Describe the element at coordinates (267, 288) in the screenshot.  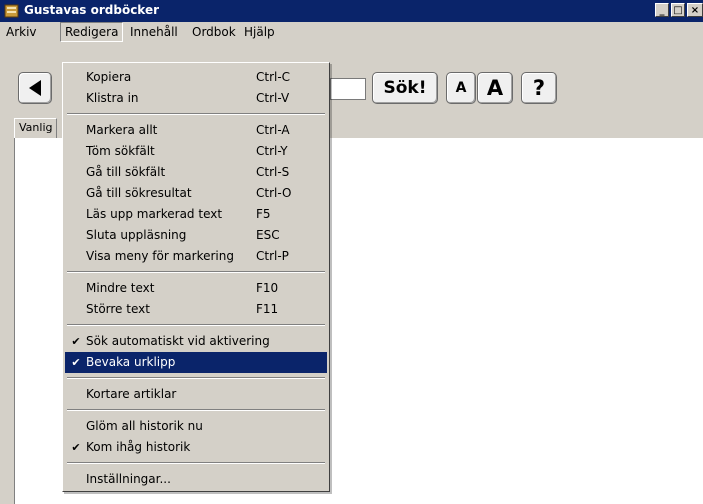
I see `menu-item-shortcut: F10` at that location.